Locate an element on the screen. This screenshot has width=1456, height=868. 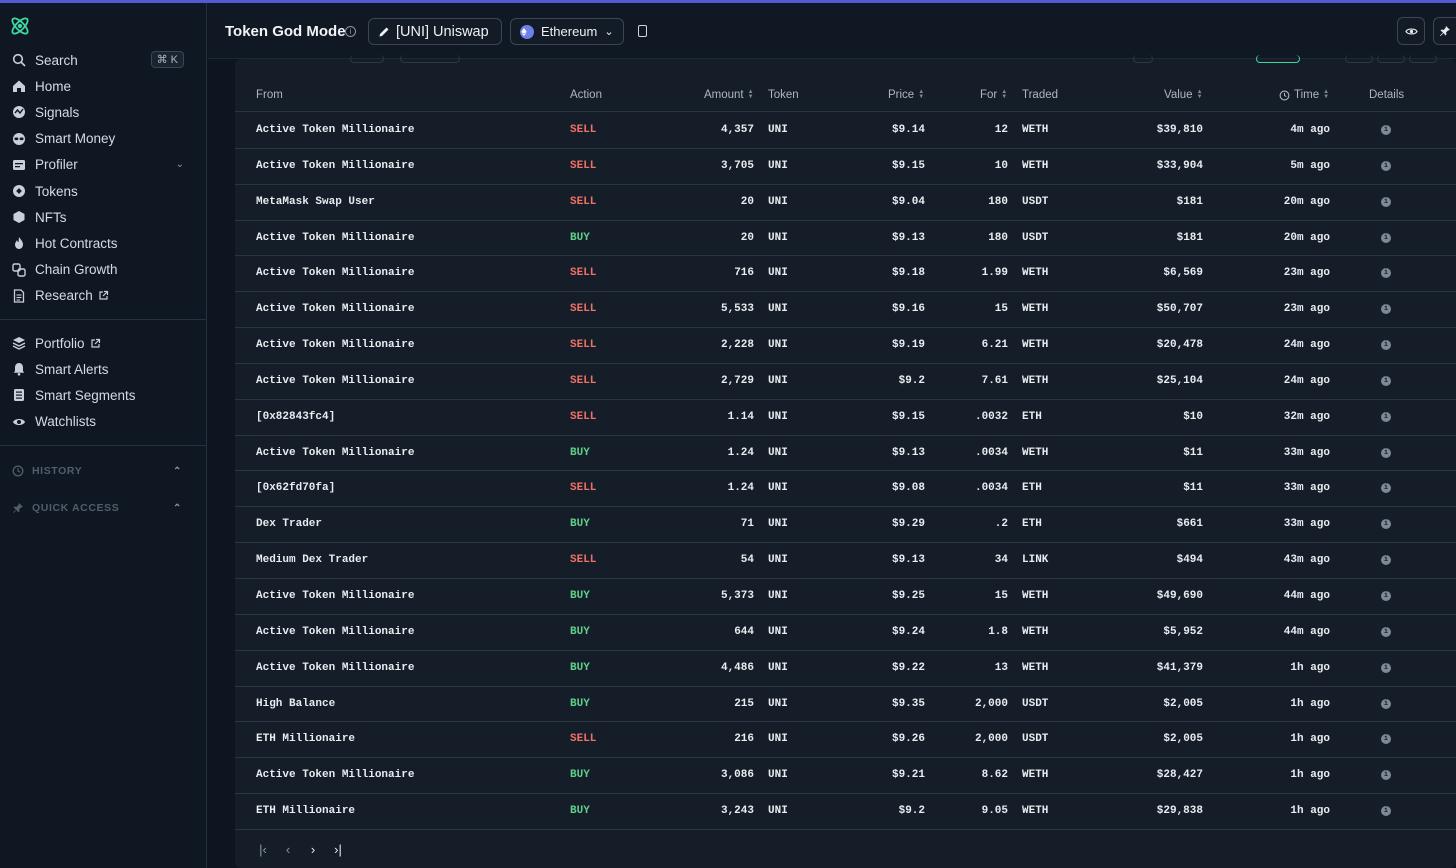
column-header-token: Token is located at coordinates (783, 95).